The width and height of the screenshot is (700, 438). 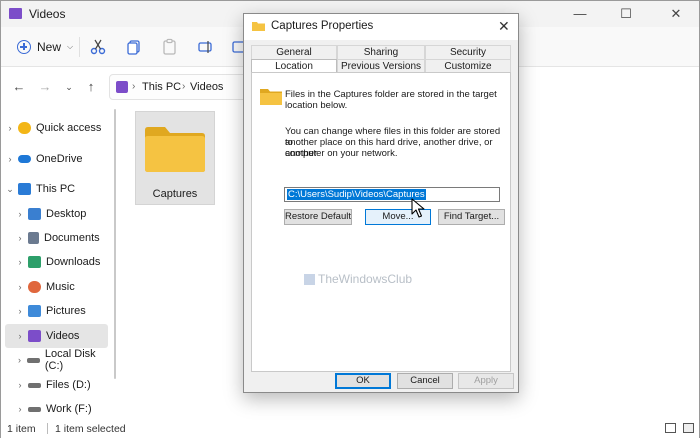 What do you see at coordinates (341, 153) in the screenshot?
I see `change-info-line-3: computer on your network.` at bounding box center [341, 153].